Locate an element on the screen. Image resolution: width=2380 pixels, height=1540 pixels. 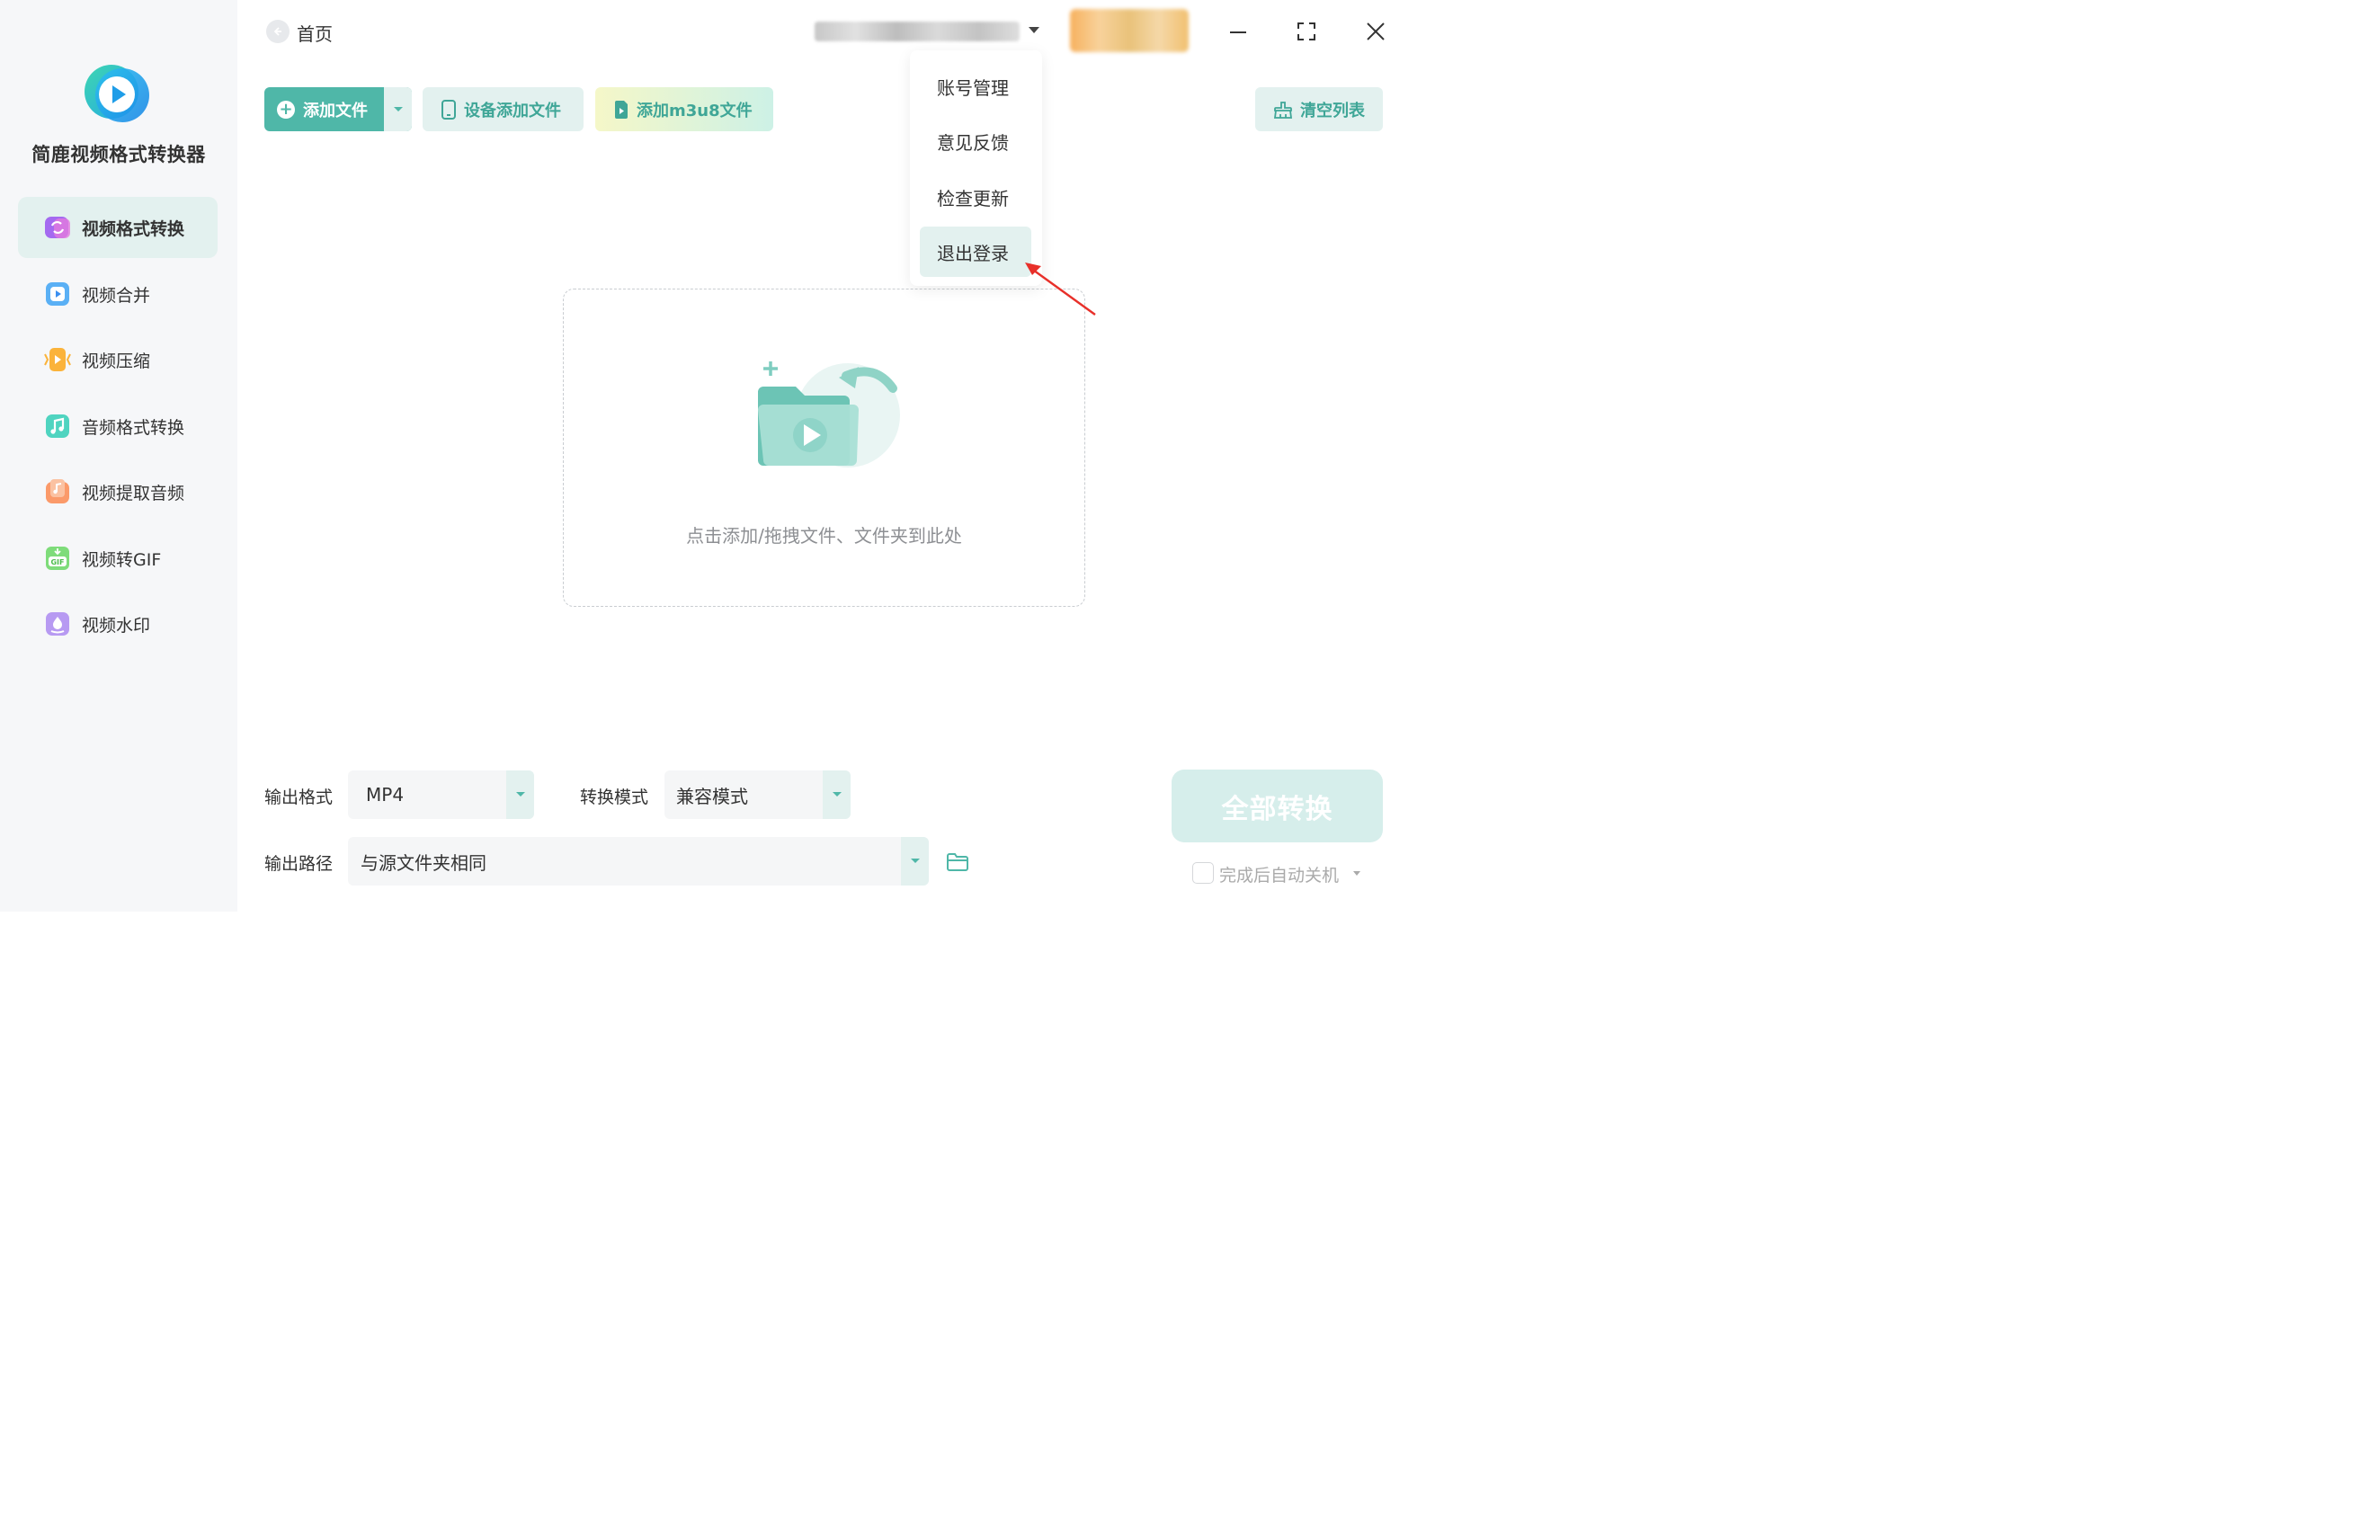
device-add-file-button: 设备添加文件 is located at coordinates (504, 109).